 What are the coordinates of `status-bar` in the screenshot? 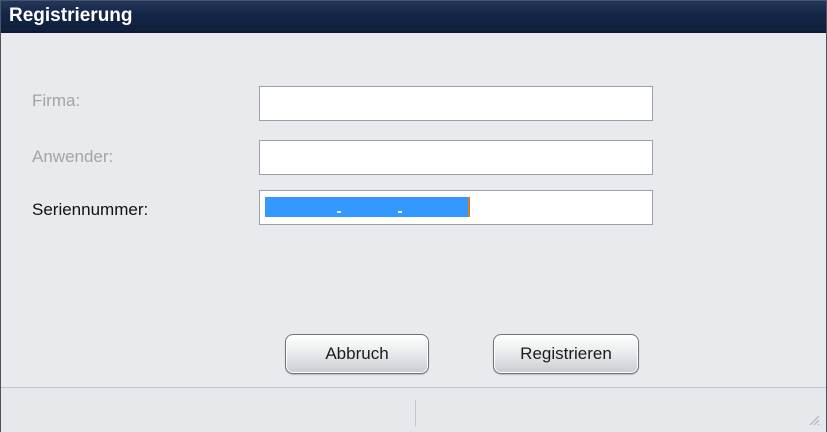 It's located at (413, 409).